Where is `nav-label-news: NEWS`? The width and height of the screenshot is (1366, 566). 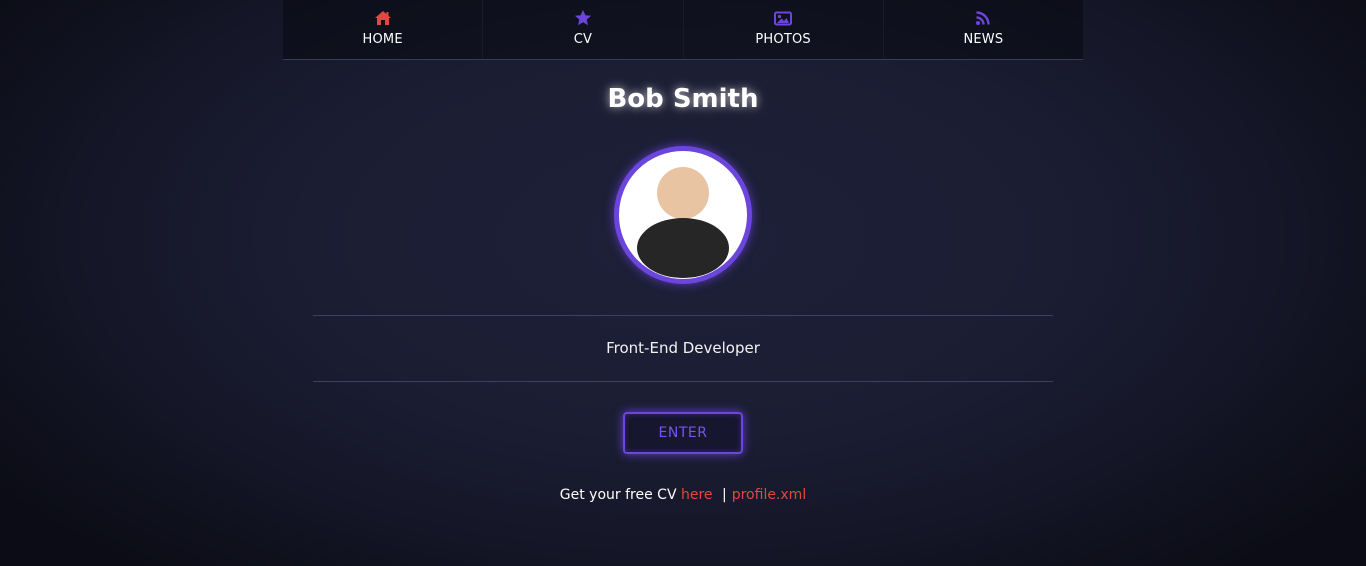 nav-label-news: NEWS is located at coordinates (983, 39).